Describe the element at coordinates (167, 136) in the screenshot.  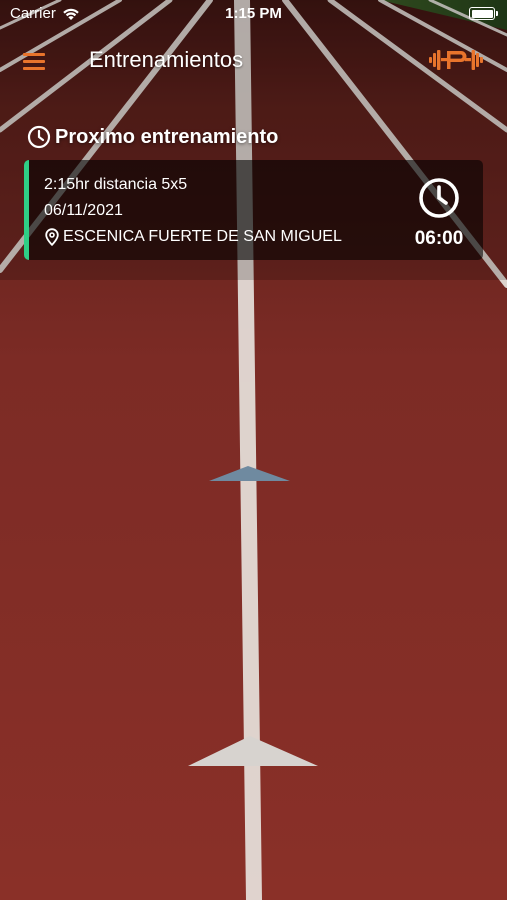
I see `section-title: Proximo entrenamiento` at that location.